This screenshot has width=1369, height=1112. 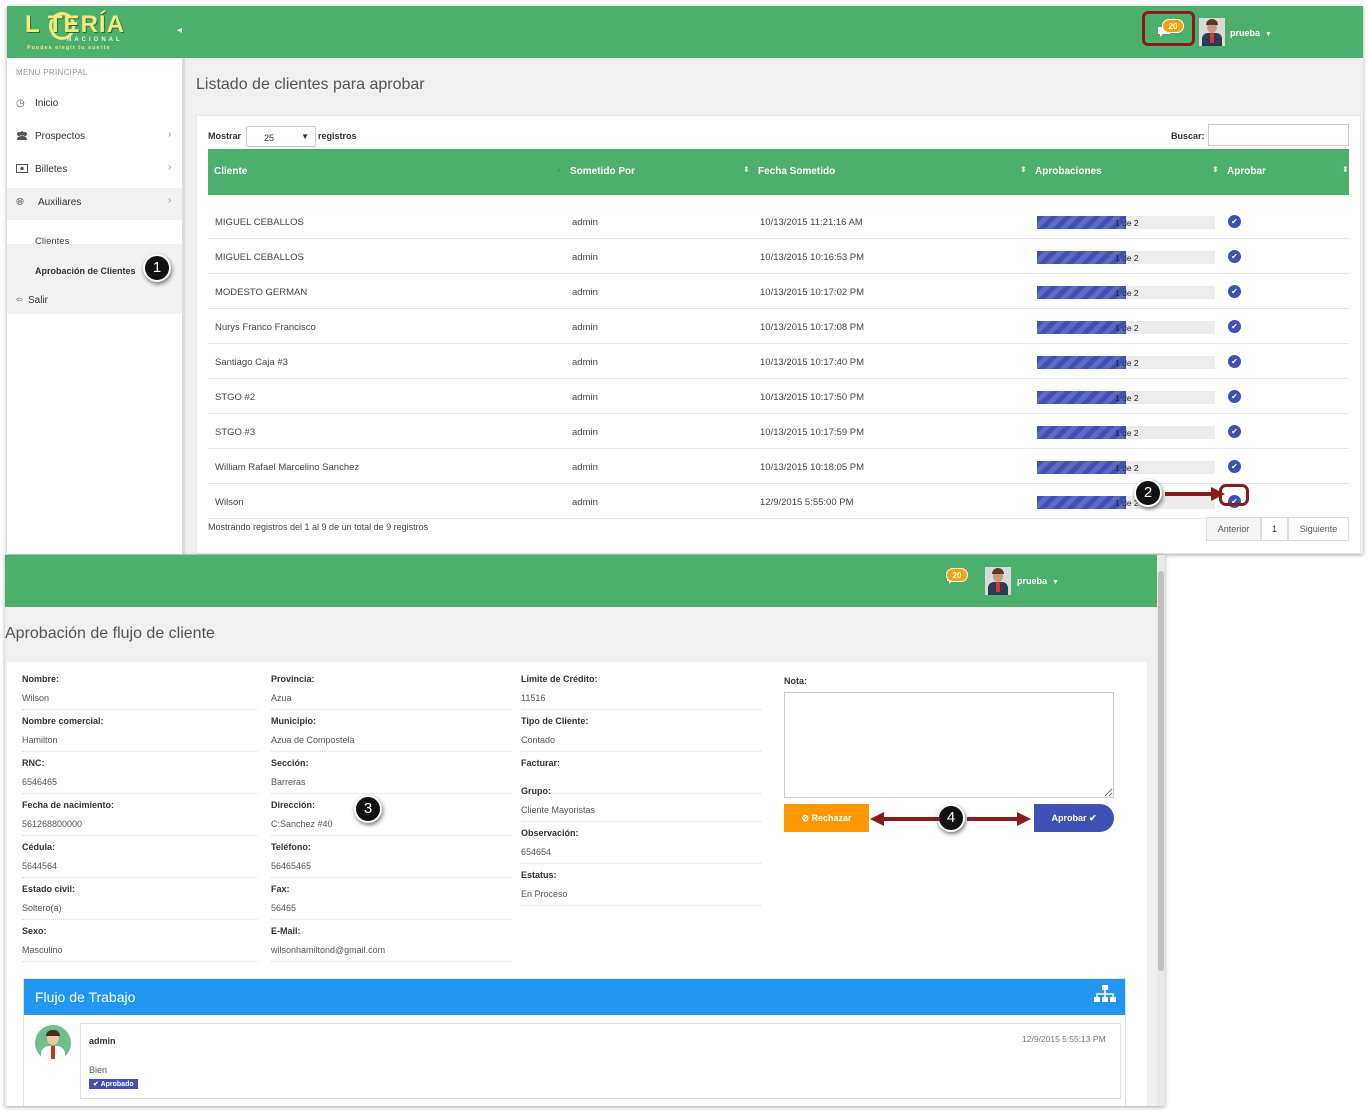 What do you see at coordinates (60, 202) in the screenshot?
I see `sidebar-item-label: Auxiliares` at bounding box center [60, 202].